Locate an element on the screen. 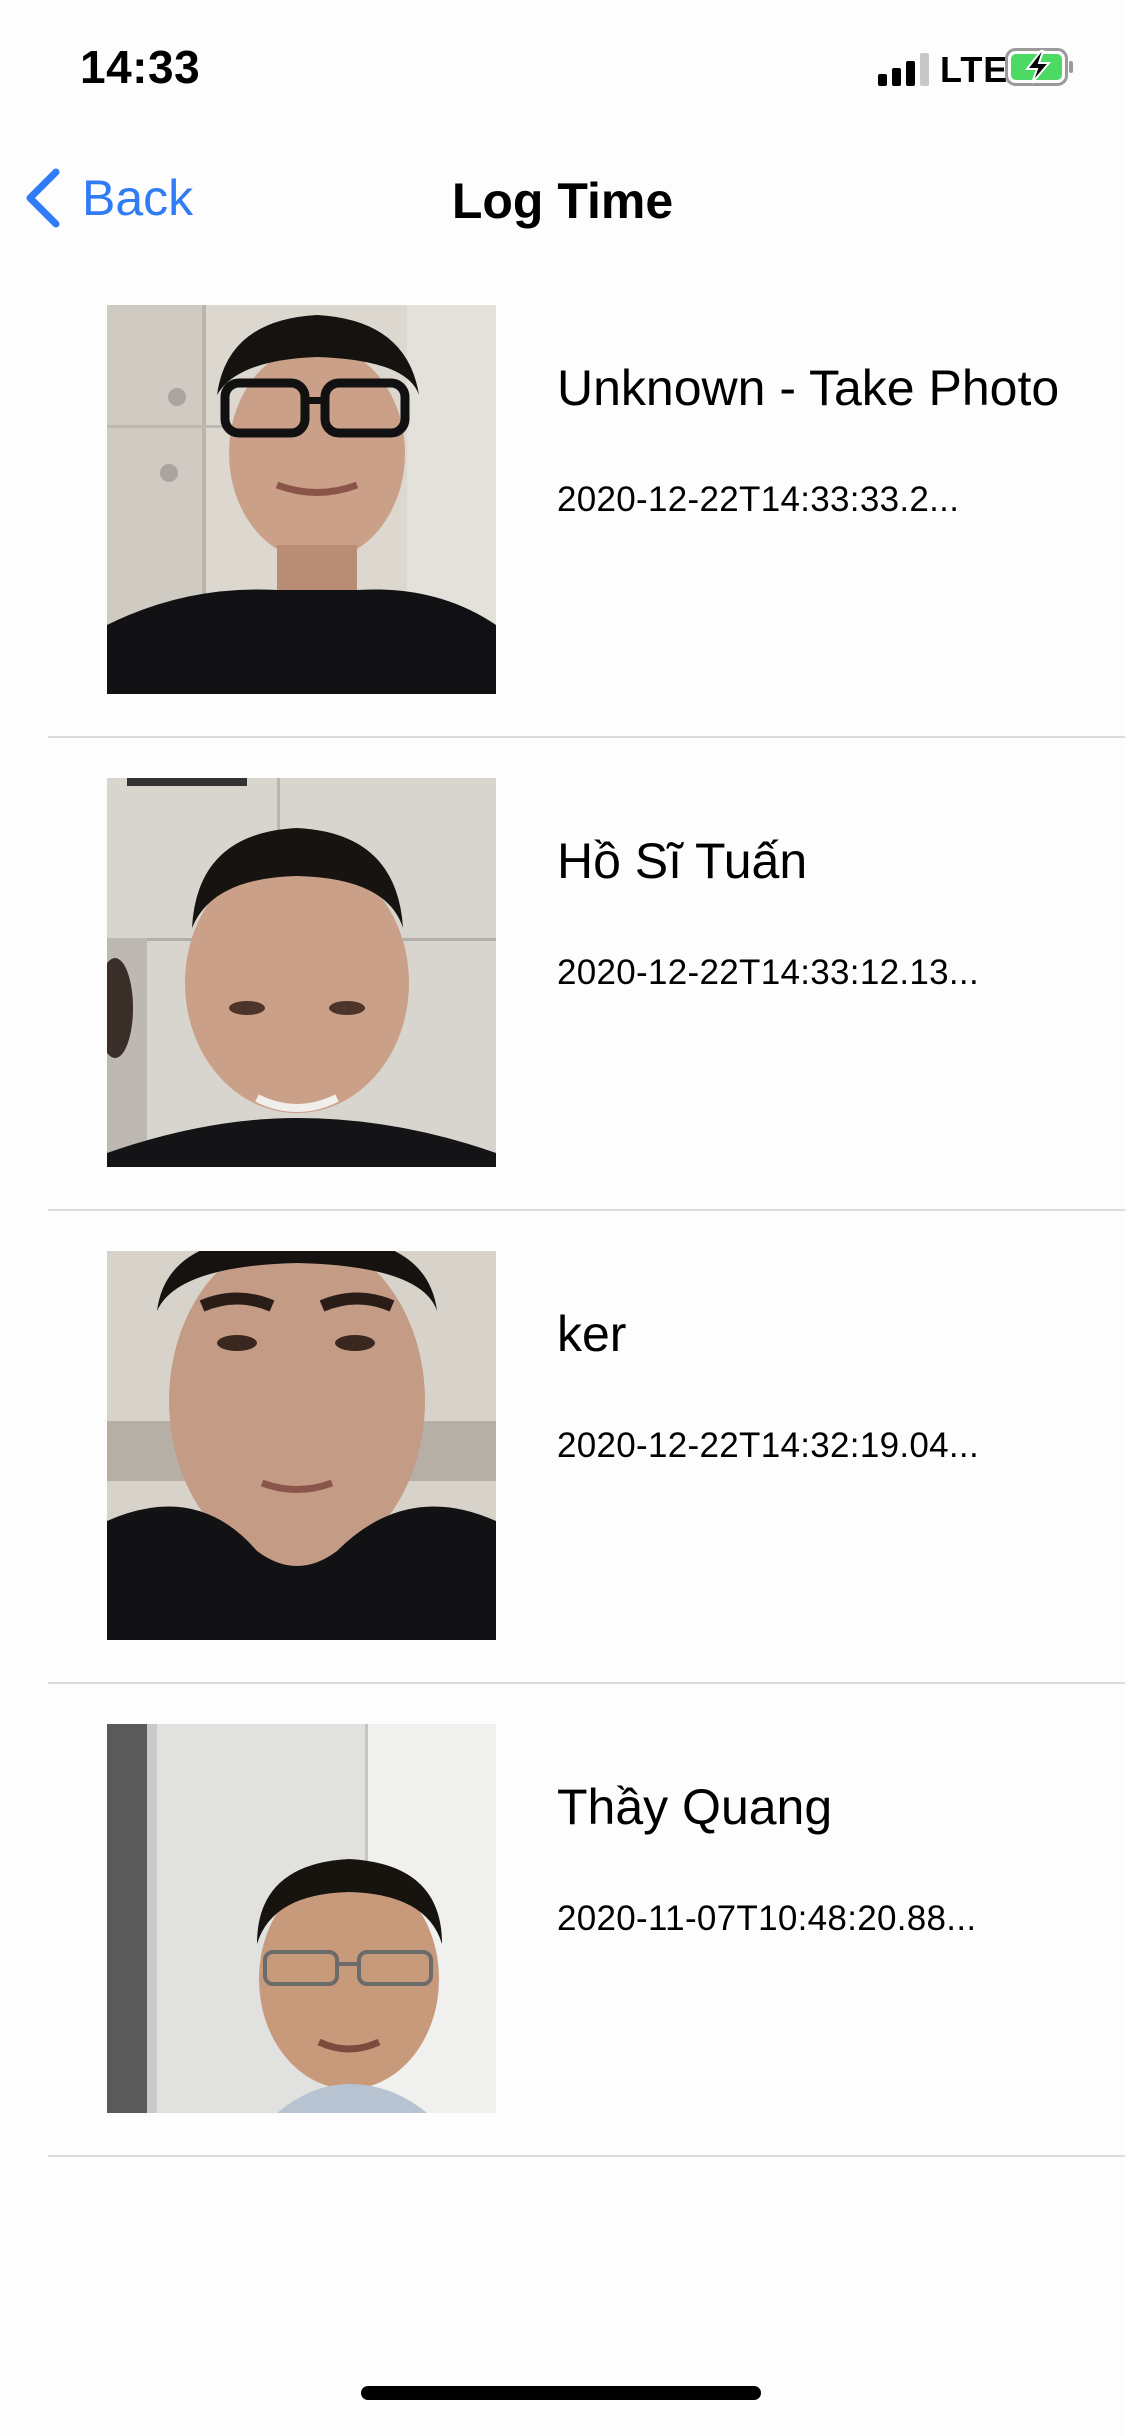 The height and width of the screenshot is (2436, 1125). cellular-signal-icon is located at coordinates (904, 69).